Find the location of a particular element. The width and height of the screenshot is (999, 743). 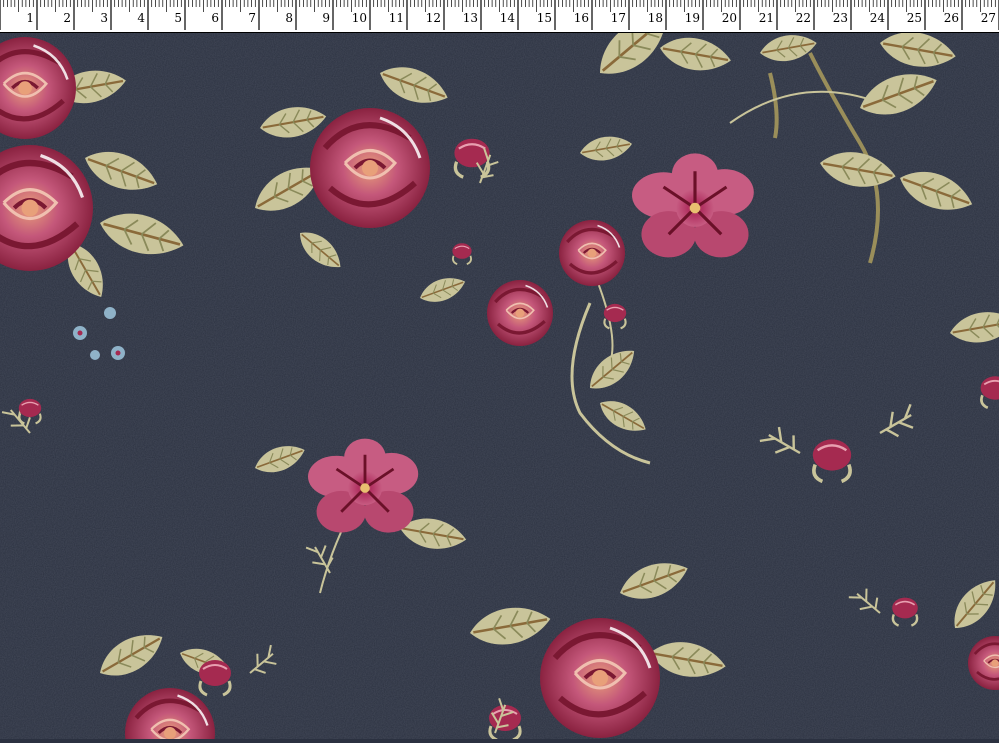

ruler-label: 22 is located at coordinates (803, 18).